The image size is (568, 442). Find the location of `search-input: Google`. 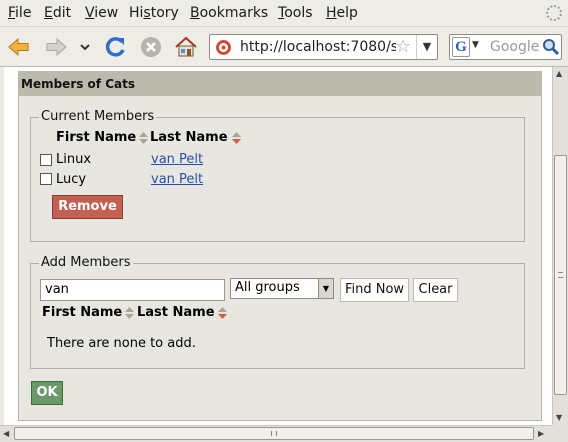

search-input: Google is located at coordinates (514, 47).